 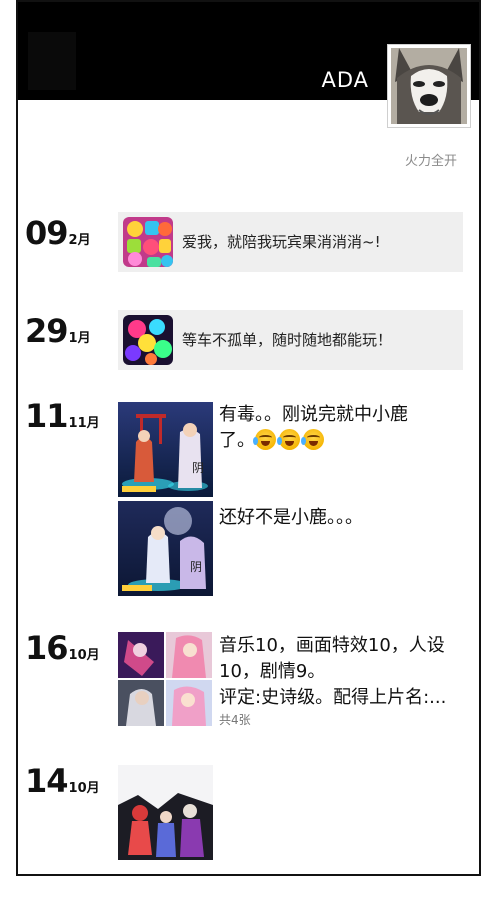 I want to click on post-day: 11, so click(x=47, y=416).